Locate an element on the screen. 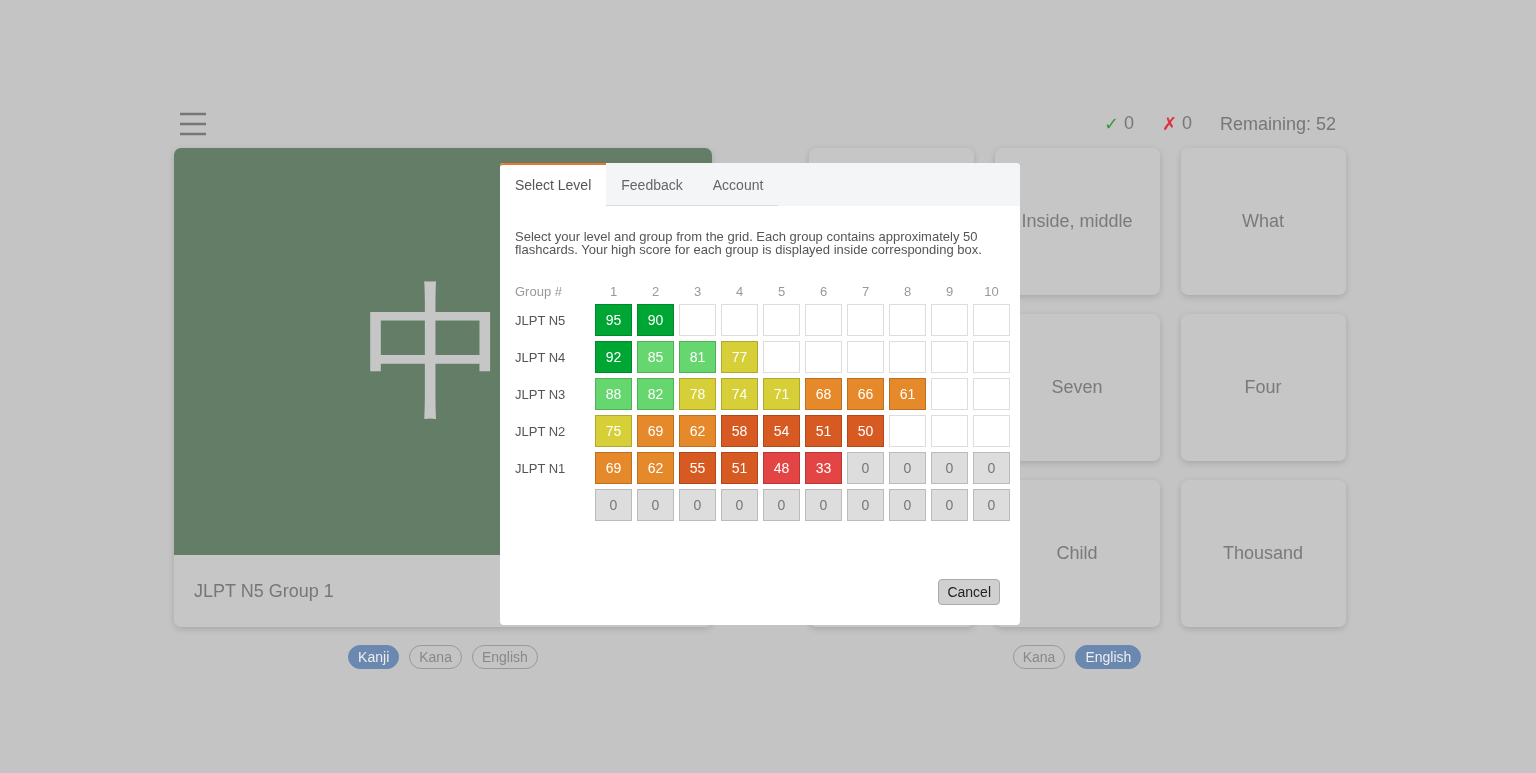  score-box: 33 is located at coordinates (823, 468).